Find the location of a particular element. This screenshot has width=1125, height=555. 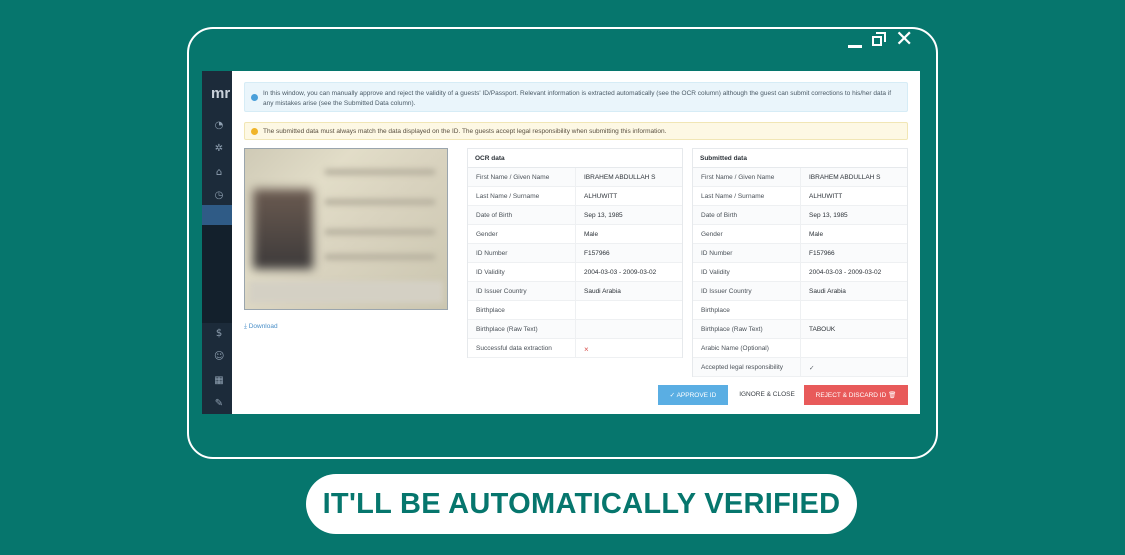

home-icon: ⌂ is located at coordinates (219, 173).